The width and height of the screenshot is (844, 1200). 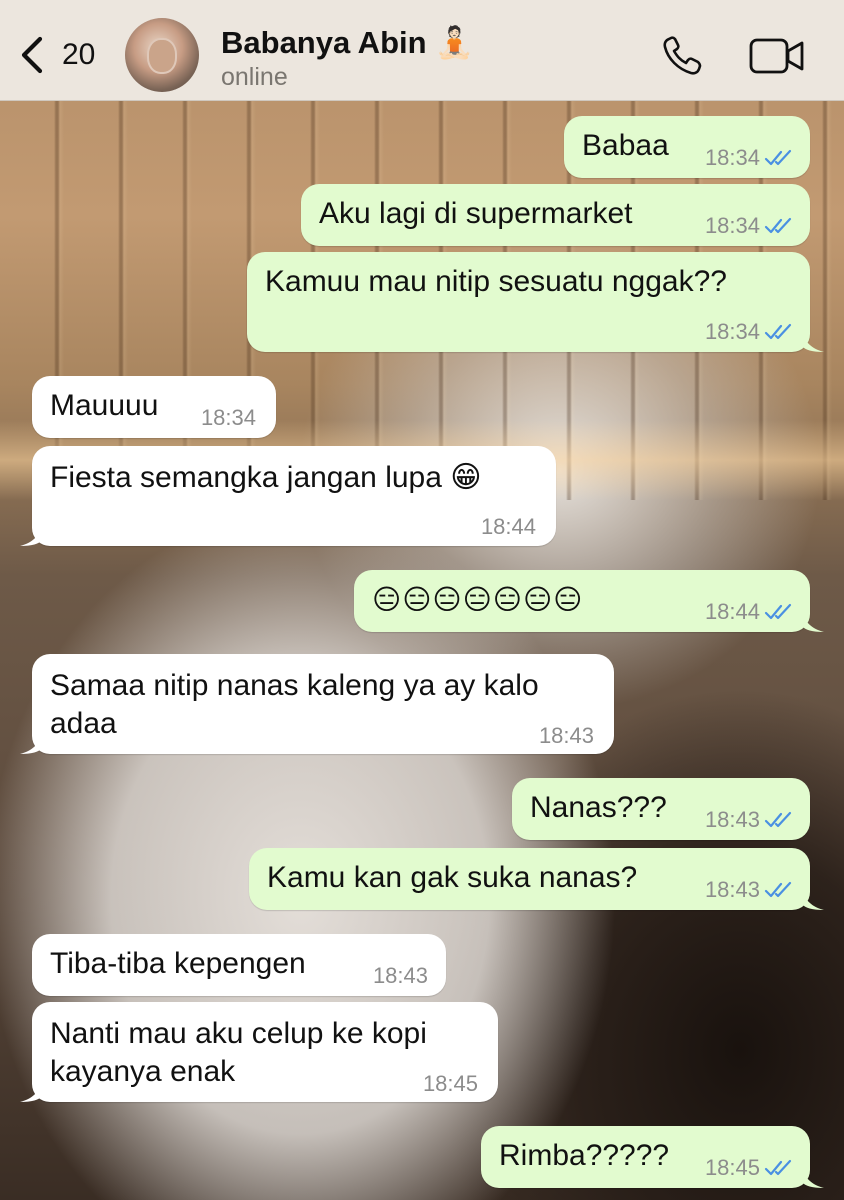 I want to click on message-bubble-outgoing: 😑😑😑😑😑😑😑 18:44, so click(x=582, y=601).